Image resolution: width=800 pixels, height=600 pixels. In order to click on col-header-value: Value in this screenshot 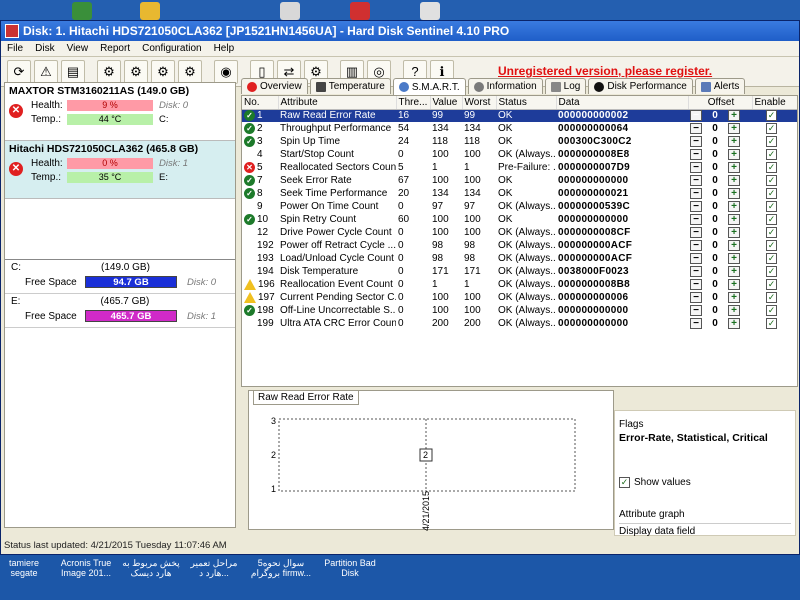, I will do `click(446, 103)`.